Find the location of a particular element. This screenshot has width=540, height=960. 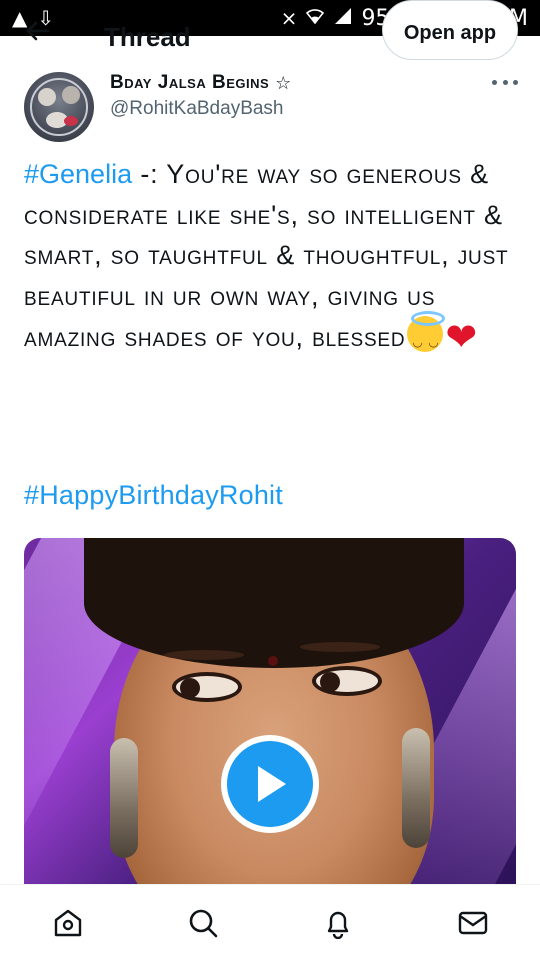

search-icon is located at coordinates (203, 923).